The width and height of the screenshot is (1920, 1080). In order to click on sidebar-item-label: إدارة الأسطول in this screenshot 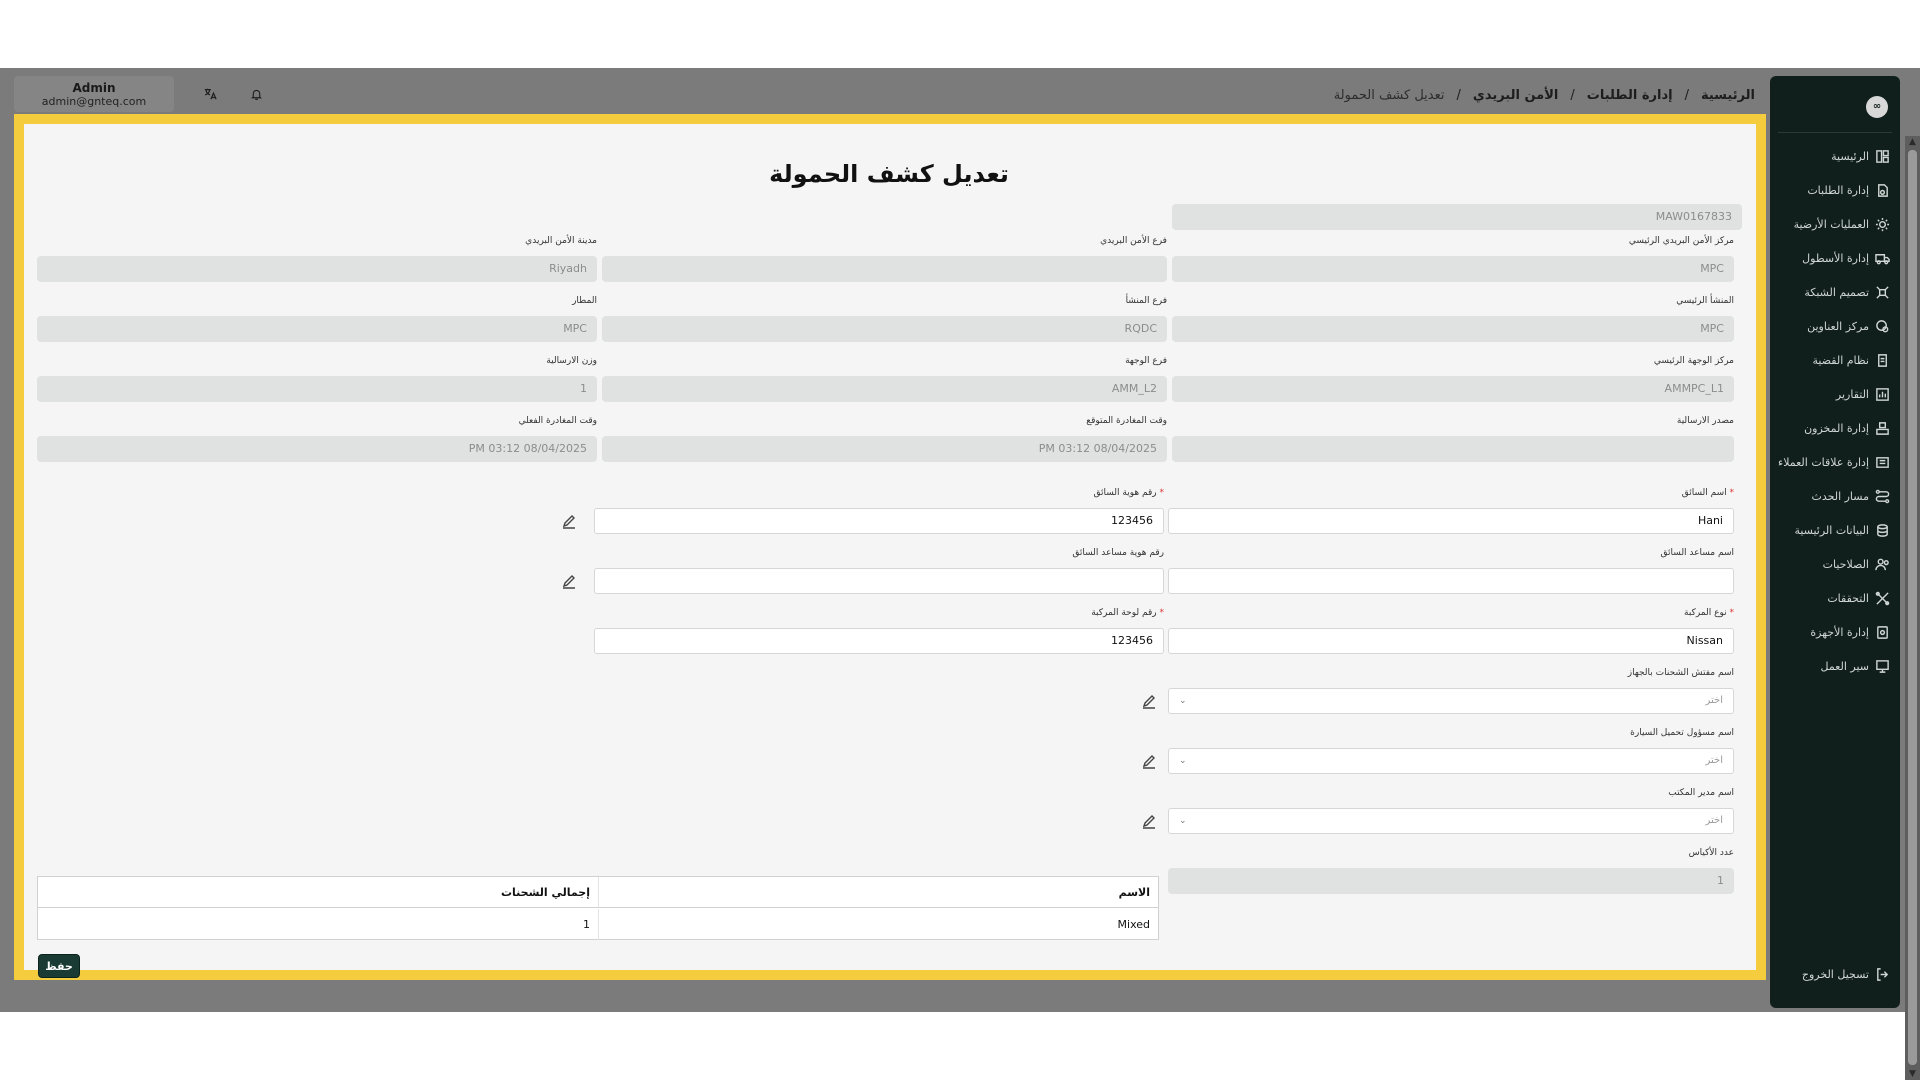, I will do `click(1835, 258)`.